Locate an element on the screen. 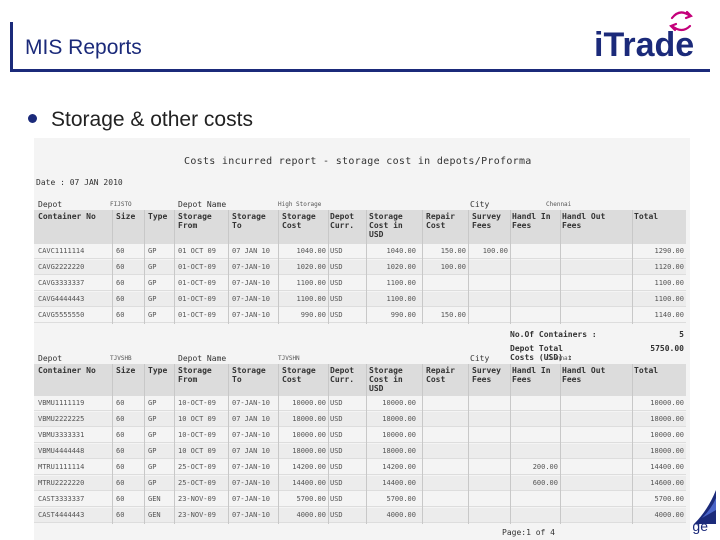  table-cell: 25-OCT-09 is located at coordinates (197, 483).